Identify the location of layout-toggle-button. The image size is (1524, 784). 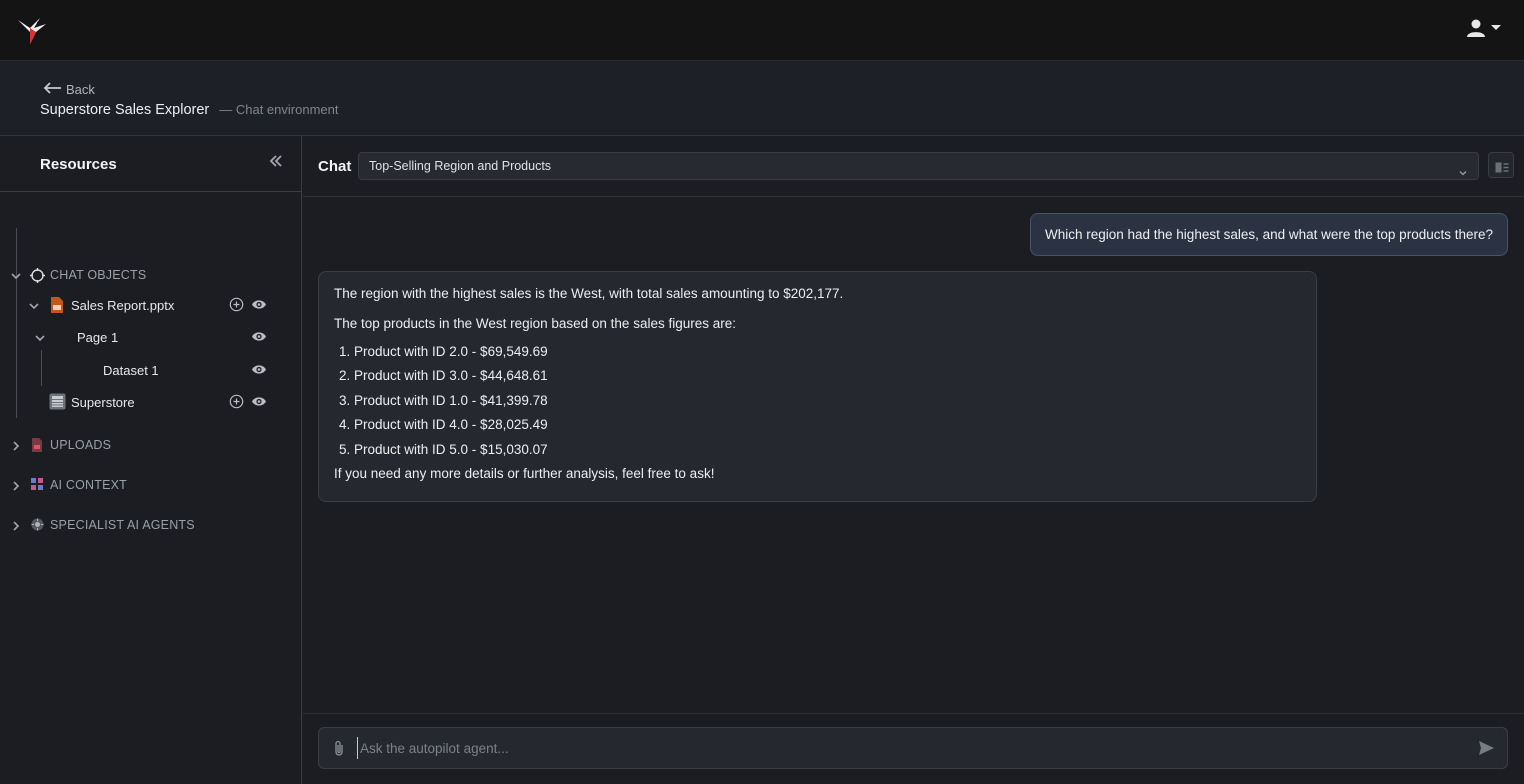
(1501, 165).